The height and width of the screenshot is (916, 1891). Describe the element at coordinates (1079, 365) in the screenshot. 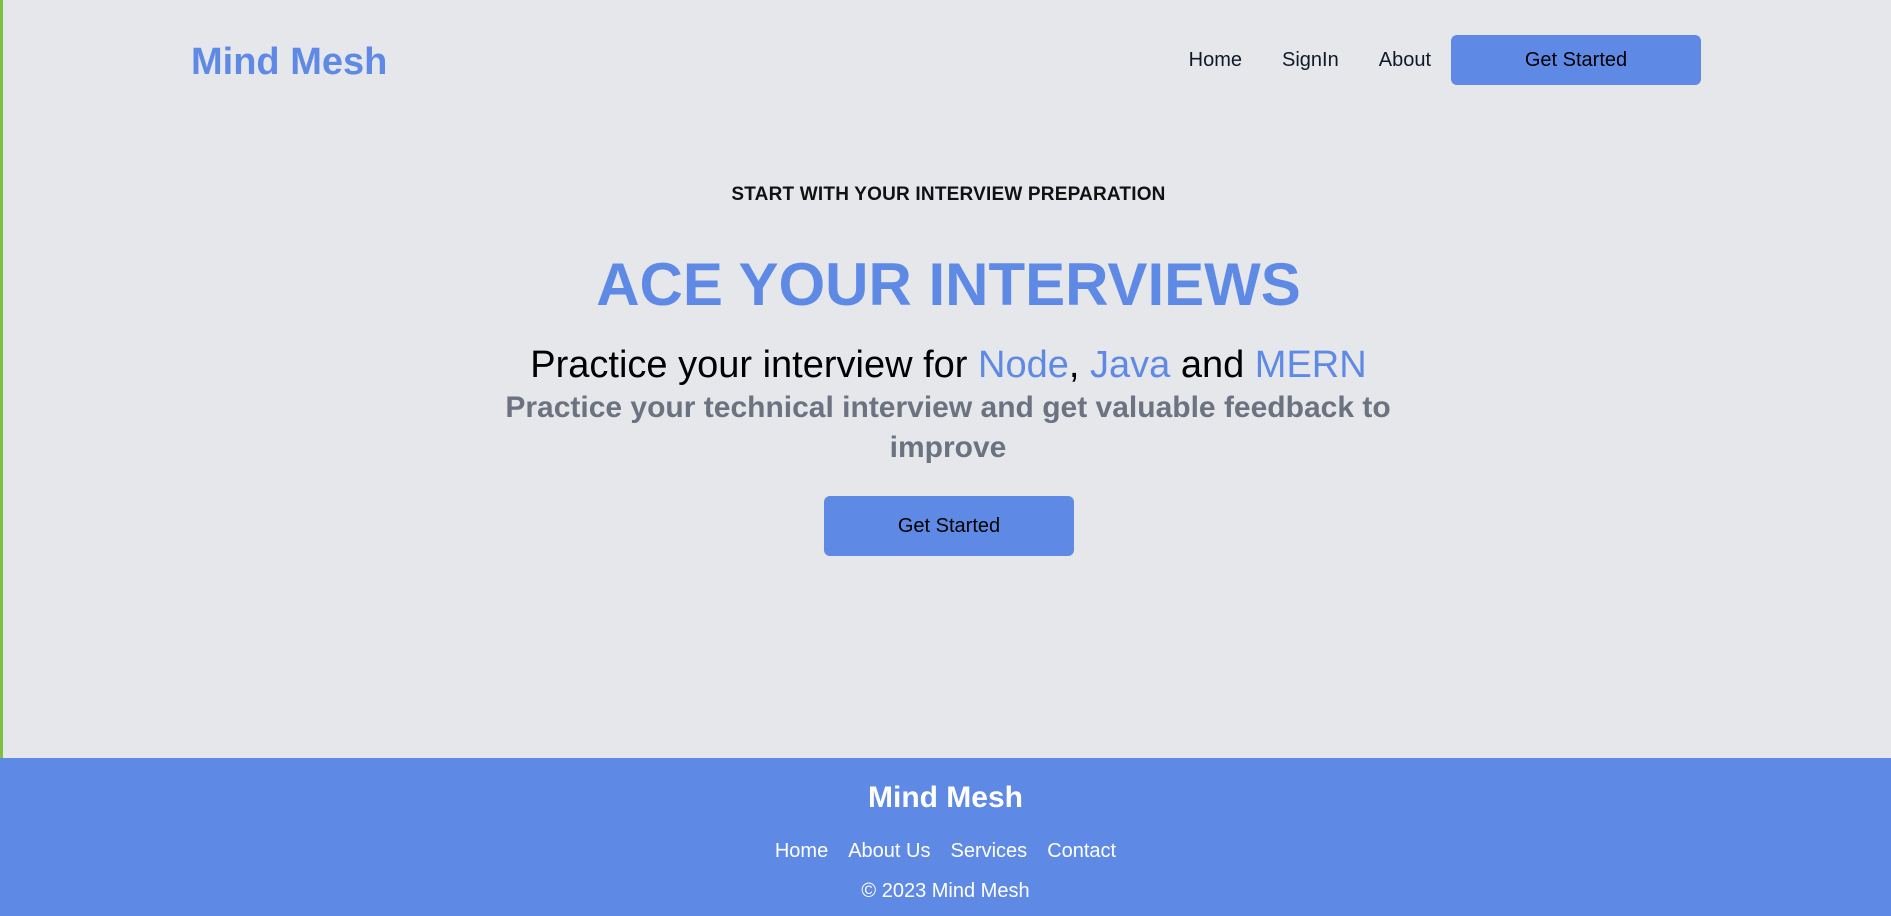

I see `practice-comma: ,` at that location.